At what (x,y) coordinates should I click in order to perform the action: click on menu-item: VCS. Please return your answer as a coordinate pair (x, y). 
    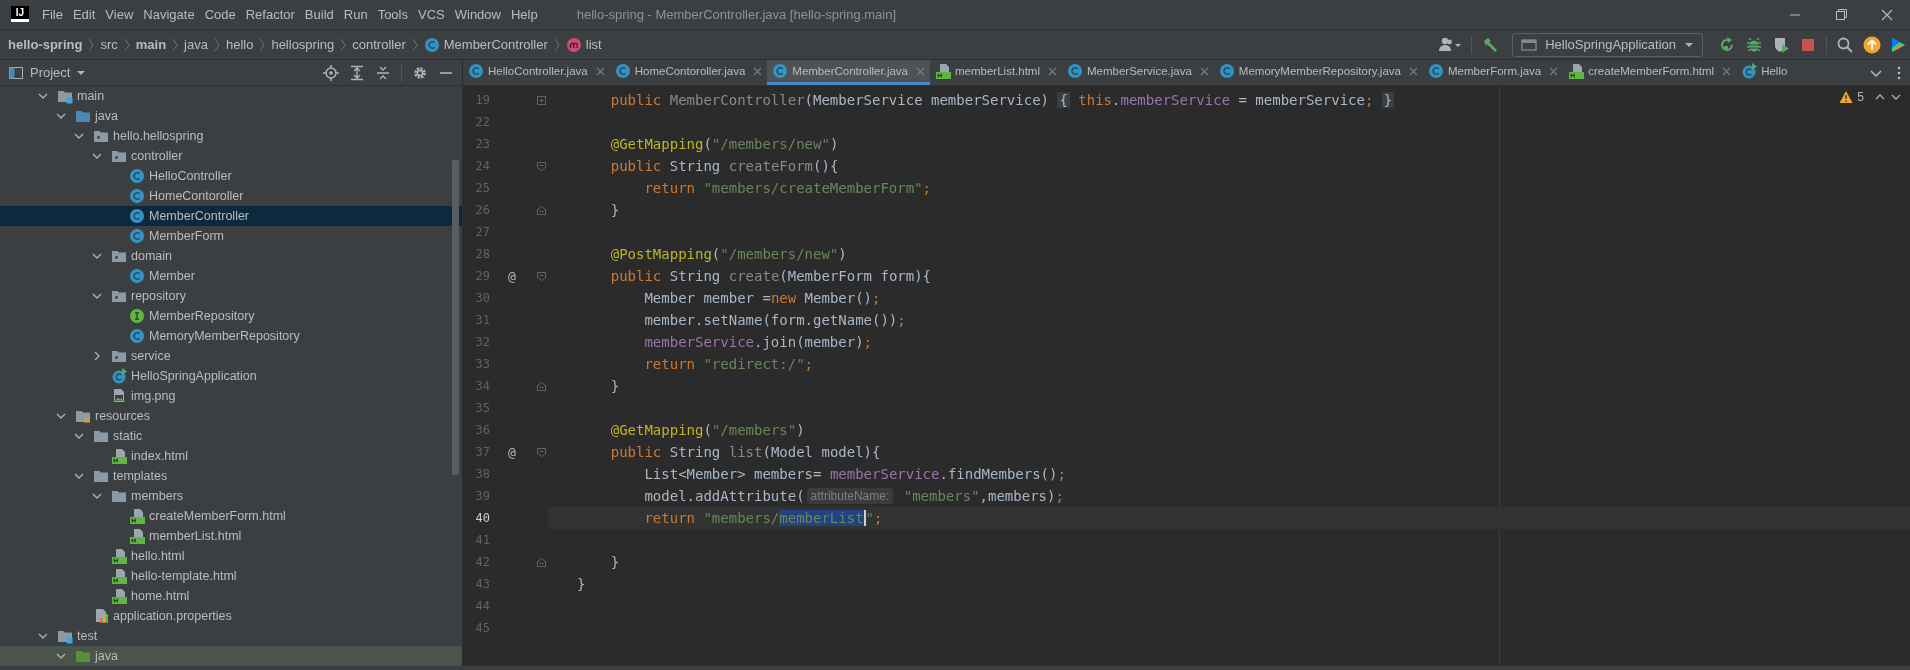
    Looking at the image, I should click on (431, 14).